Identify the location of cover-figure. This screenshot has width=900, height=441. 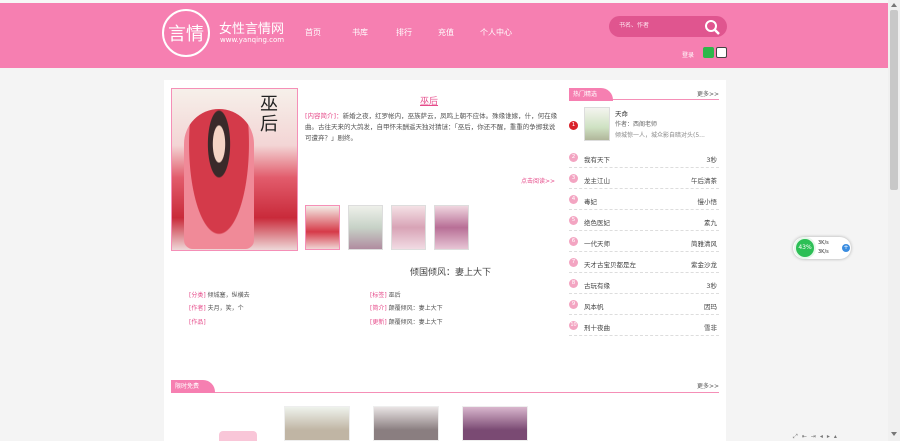
(219, 179).